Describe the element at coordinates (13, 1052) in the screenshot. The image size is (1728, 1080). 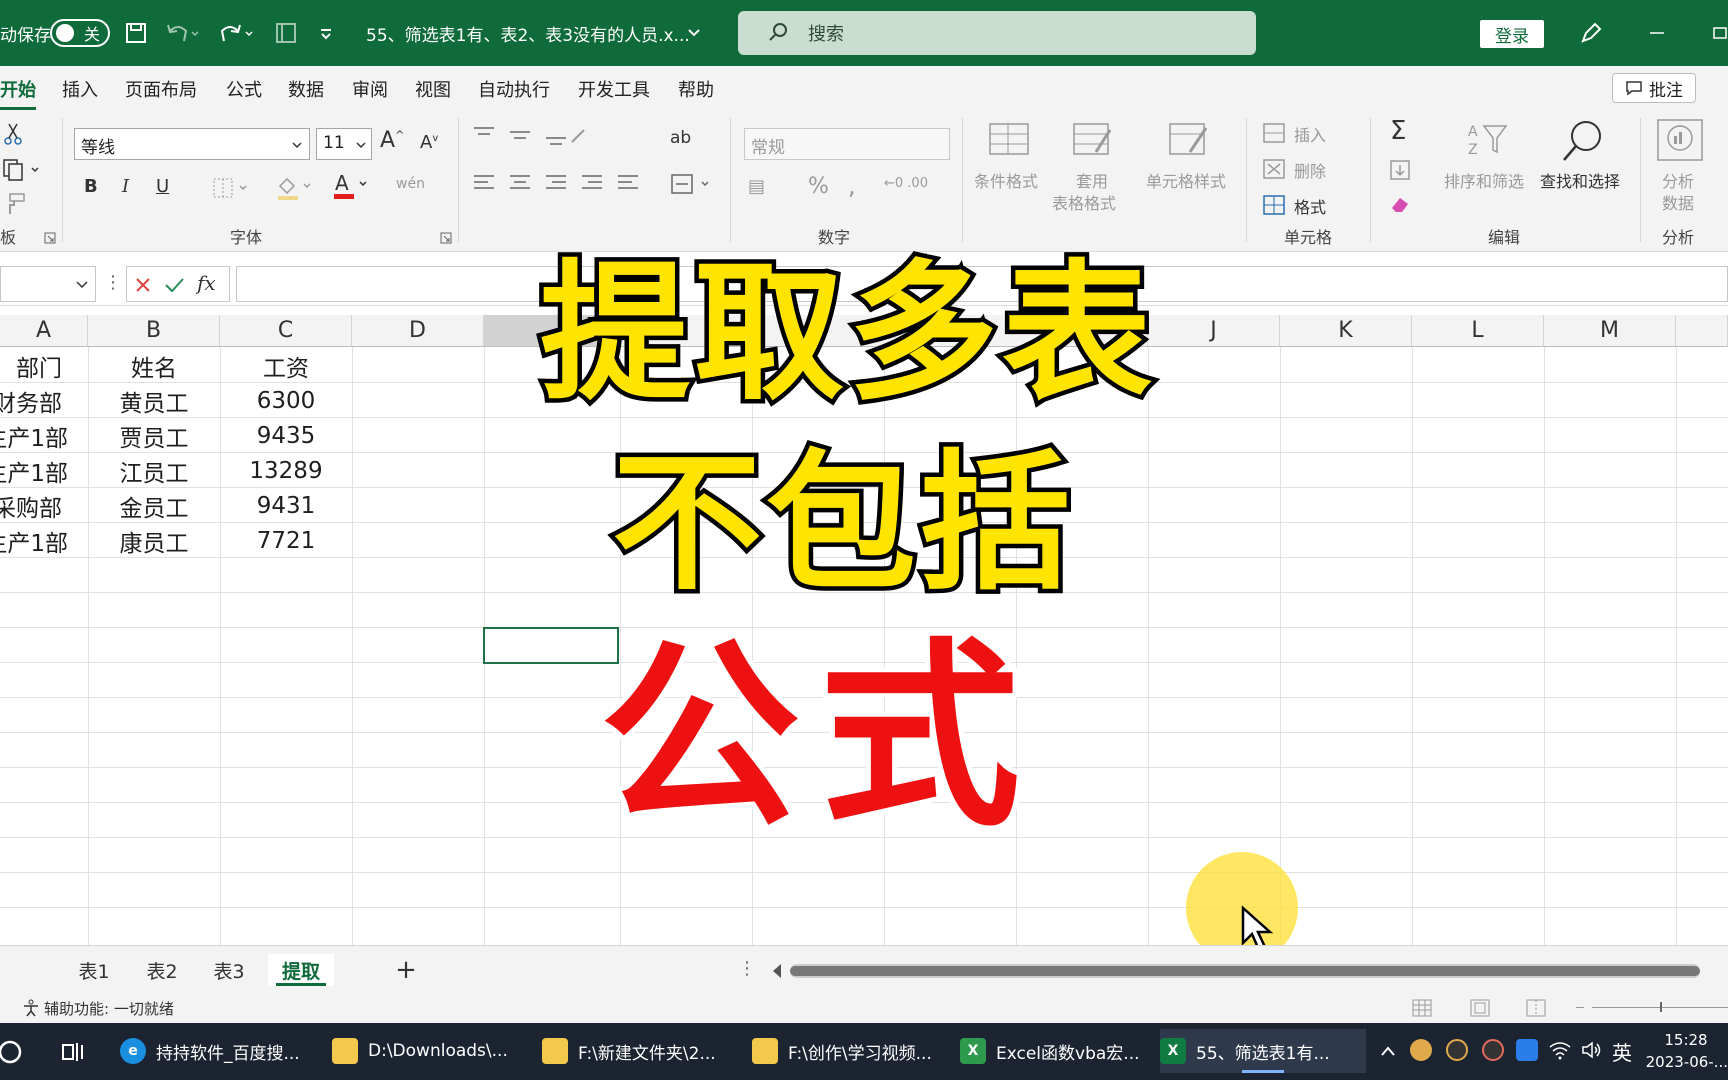
I see `search-circle-icon` at that location.